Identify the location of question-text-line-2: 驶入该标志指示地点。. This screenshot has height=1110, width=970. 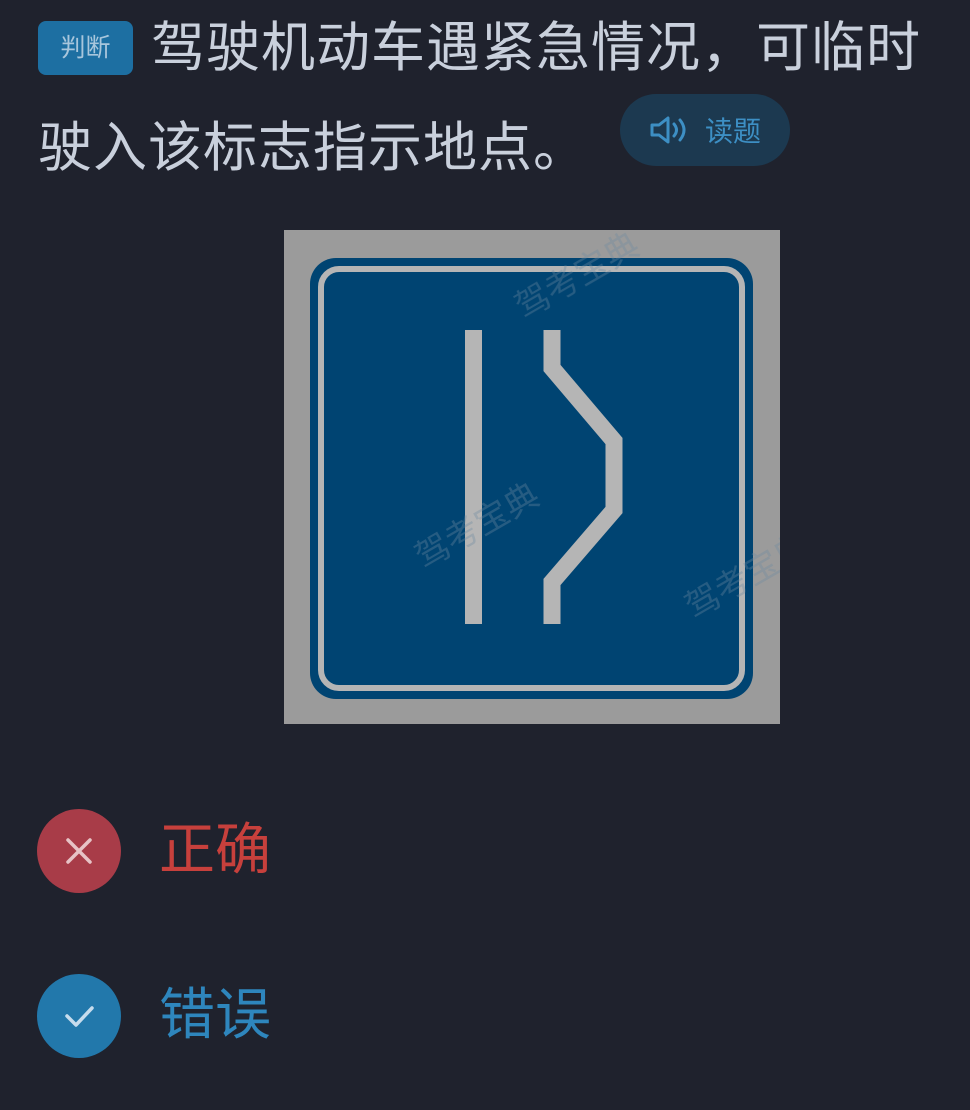
(313, 147).